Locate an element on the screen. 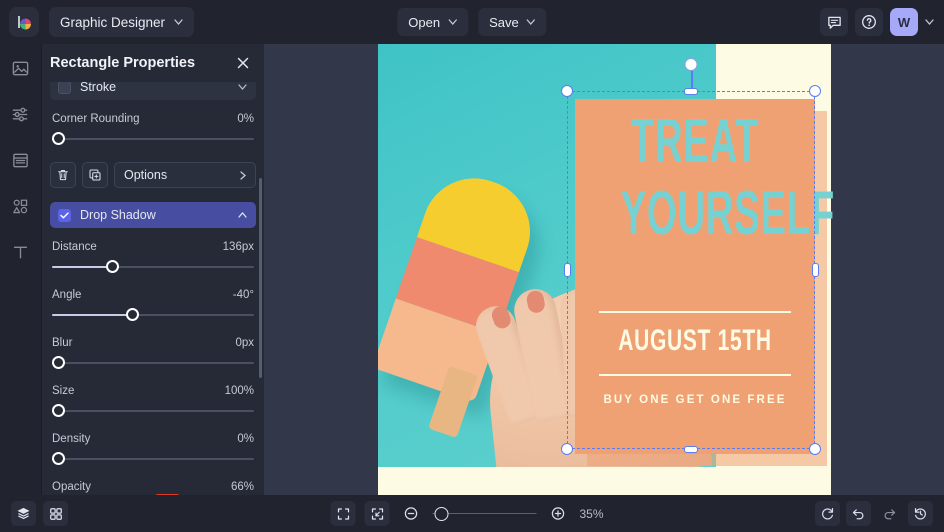  density-field: Density 0% is located at coordinates (153, 450).